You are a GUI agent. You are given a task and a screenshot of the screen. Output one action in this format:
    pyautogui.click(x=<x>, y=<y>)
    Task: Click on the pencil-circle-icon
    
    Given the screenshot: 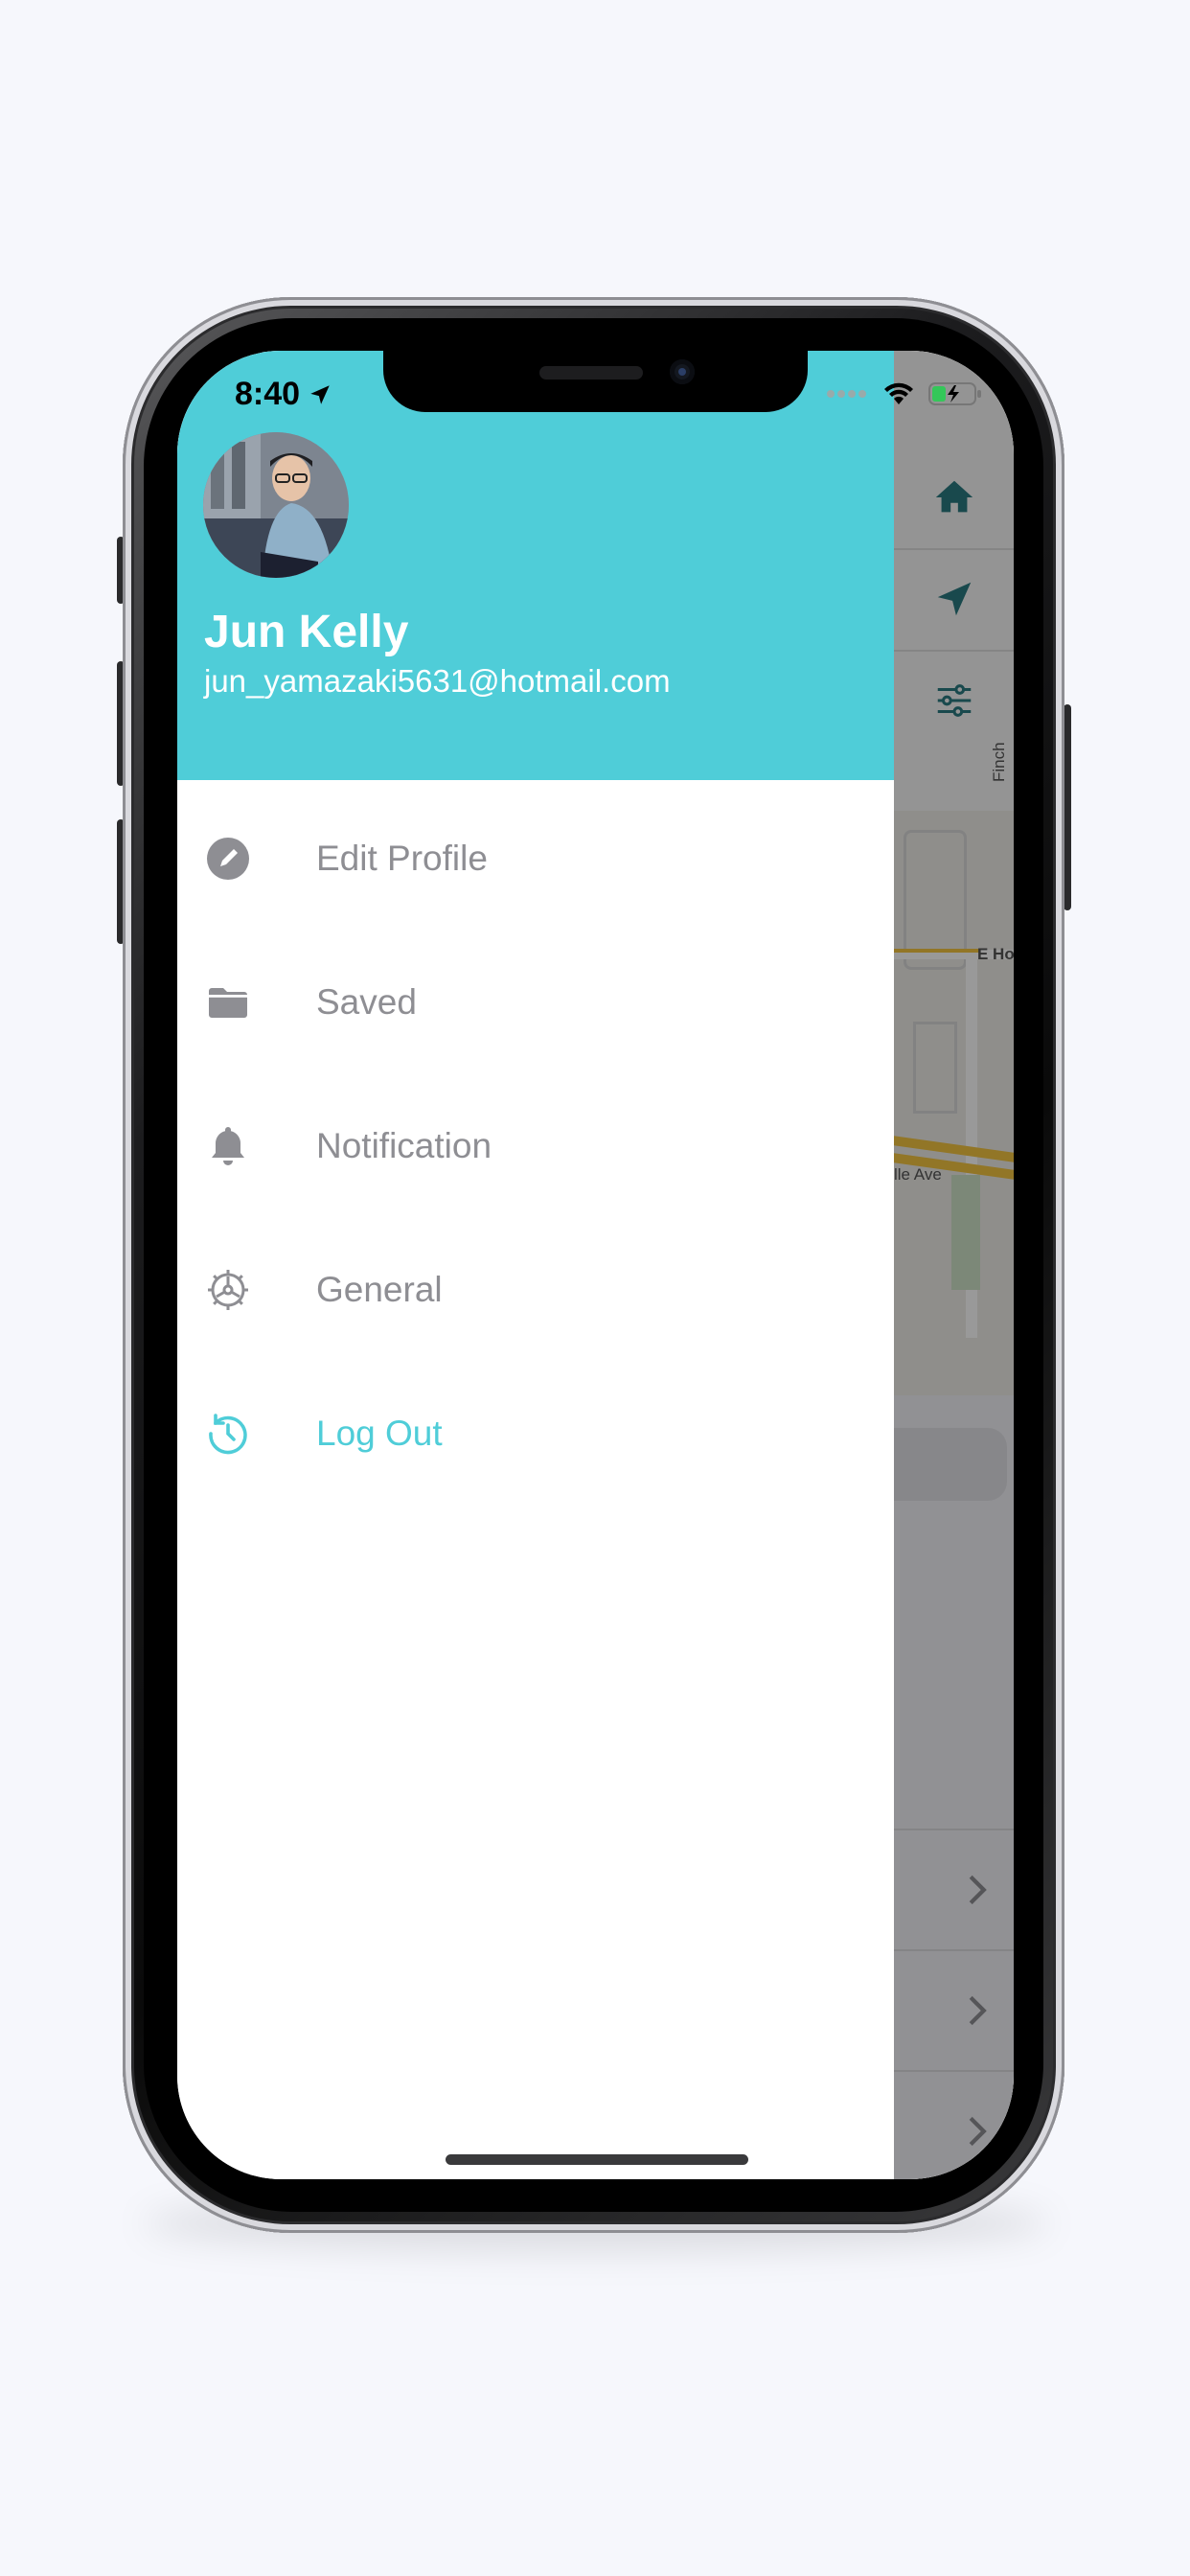 What is the action you would take?
    pyautogui.click(x=228, y=859)
    